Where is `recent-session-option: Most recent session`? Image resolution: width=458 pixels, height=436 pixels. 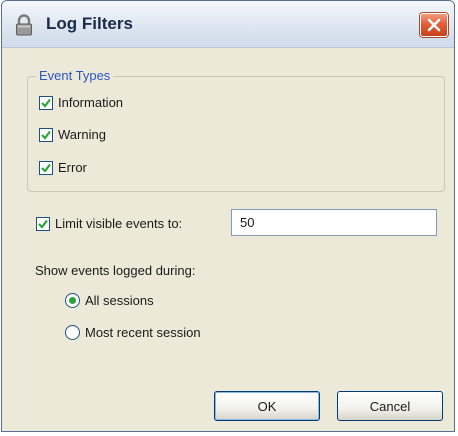
recent-session-option: Most recent session is located at coordinates (133, 332).